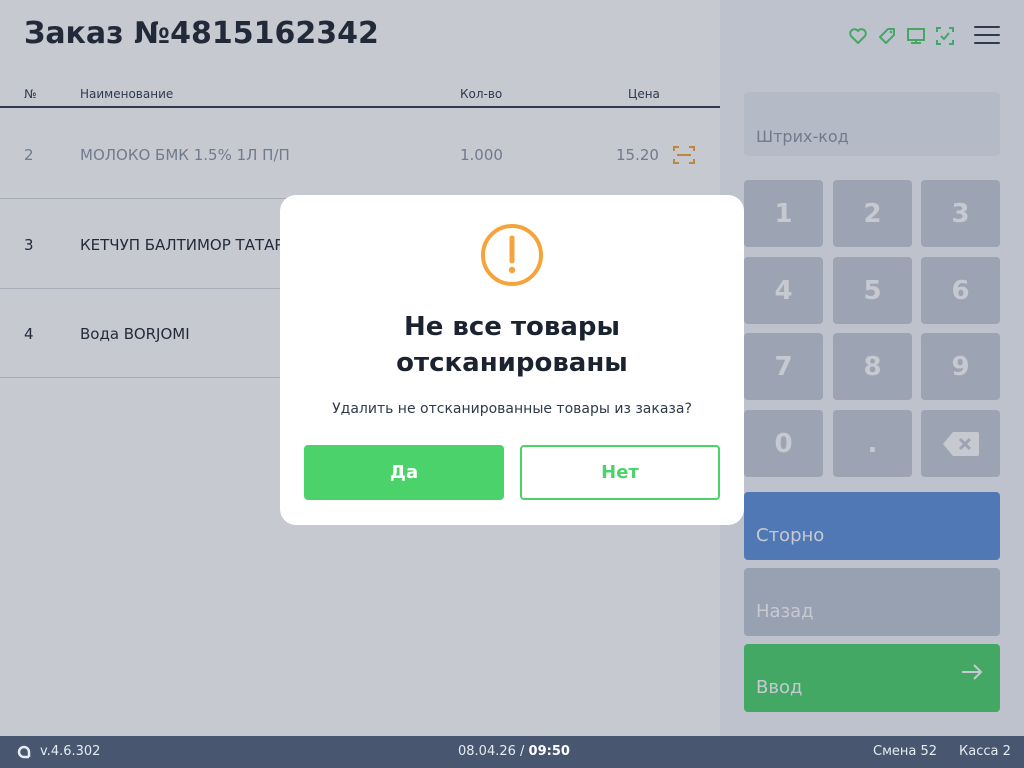 The width and height of the screenshot is (1024, 768). I want to click on cash-register-info: Касса 2, so click(985, 751).